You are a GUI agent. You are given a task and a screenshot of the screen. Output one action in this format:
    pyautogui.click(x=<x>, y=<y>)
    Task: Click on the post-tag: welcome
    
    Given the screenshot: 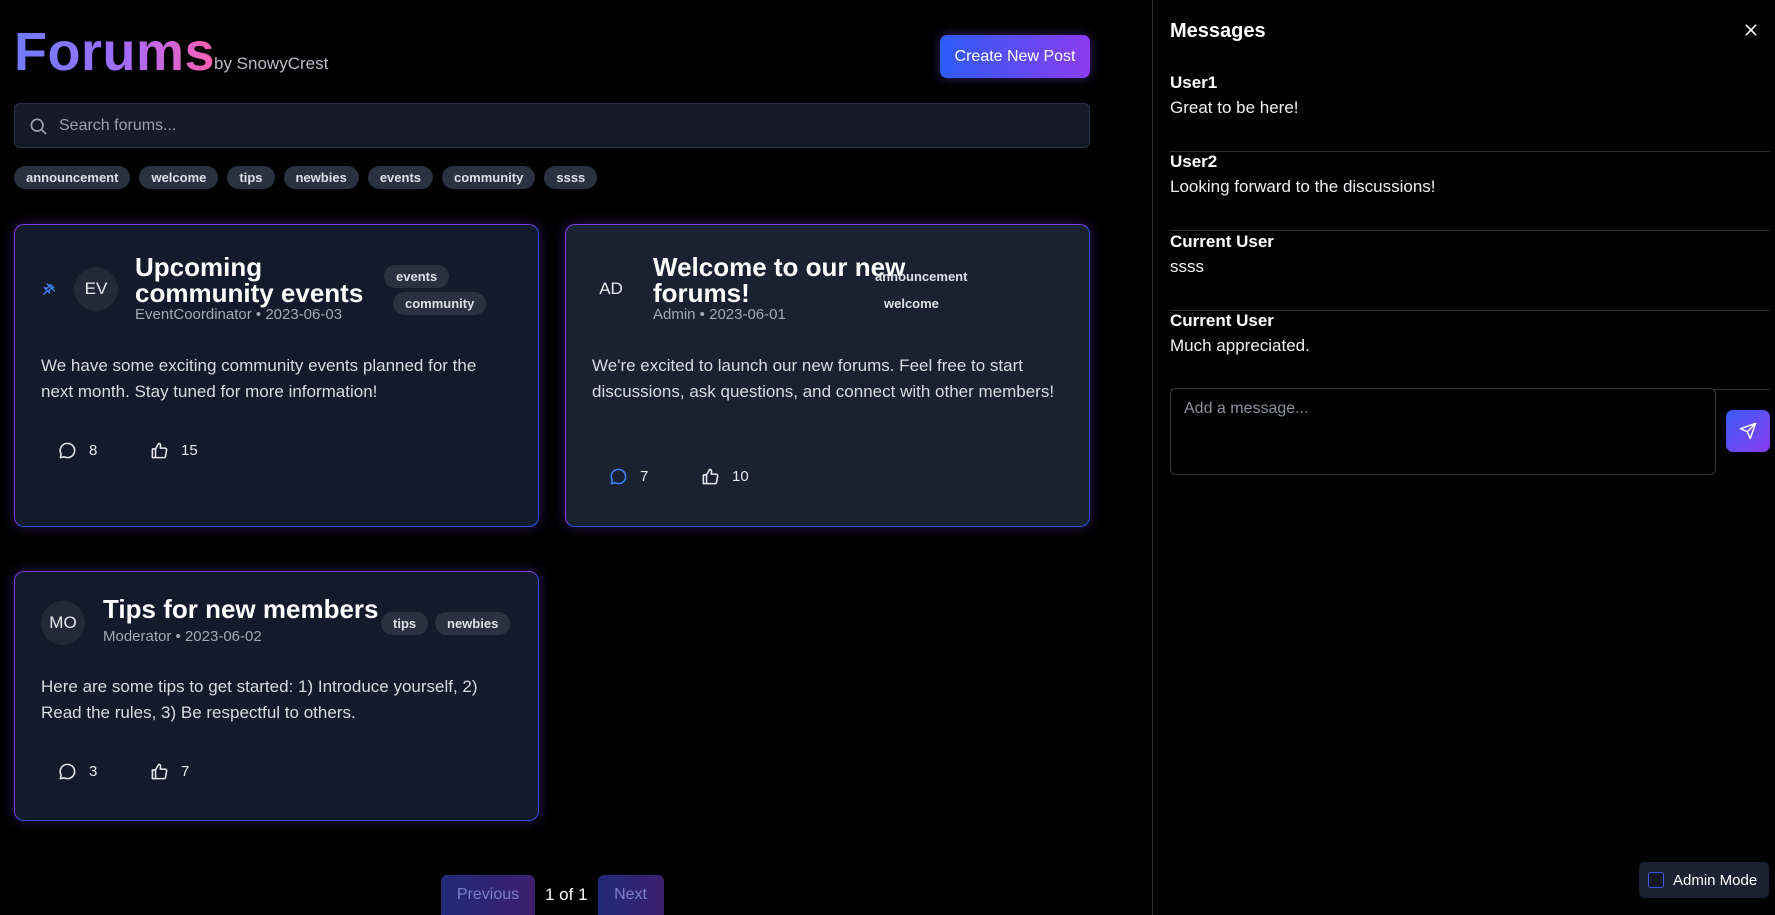 What is the action you would take?
    pyautogui.click(x=911, y=303)
    